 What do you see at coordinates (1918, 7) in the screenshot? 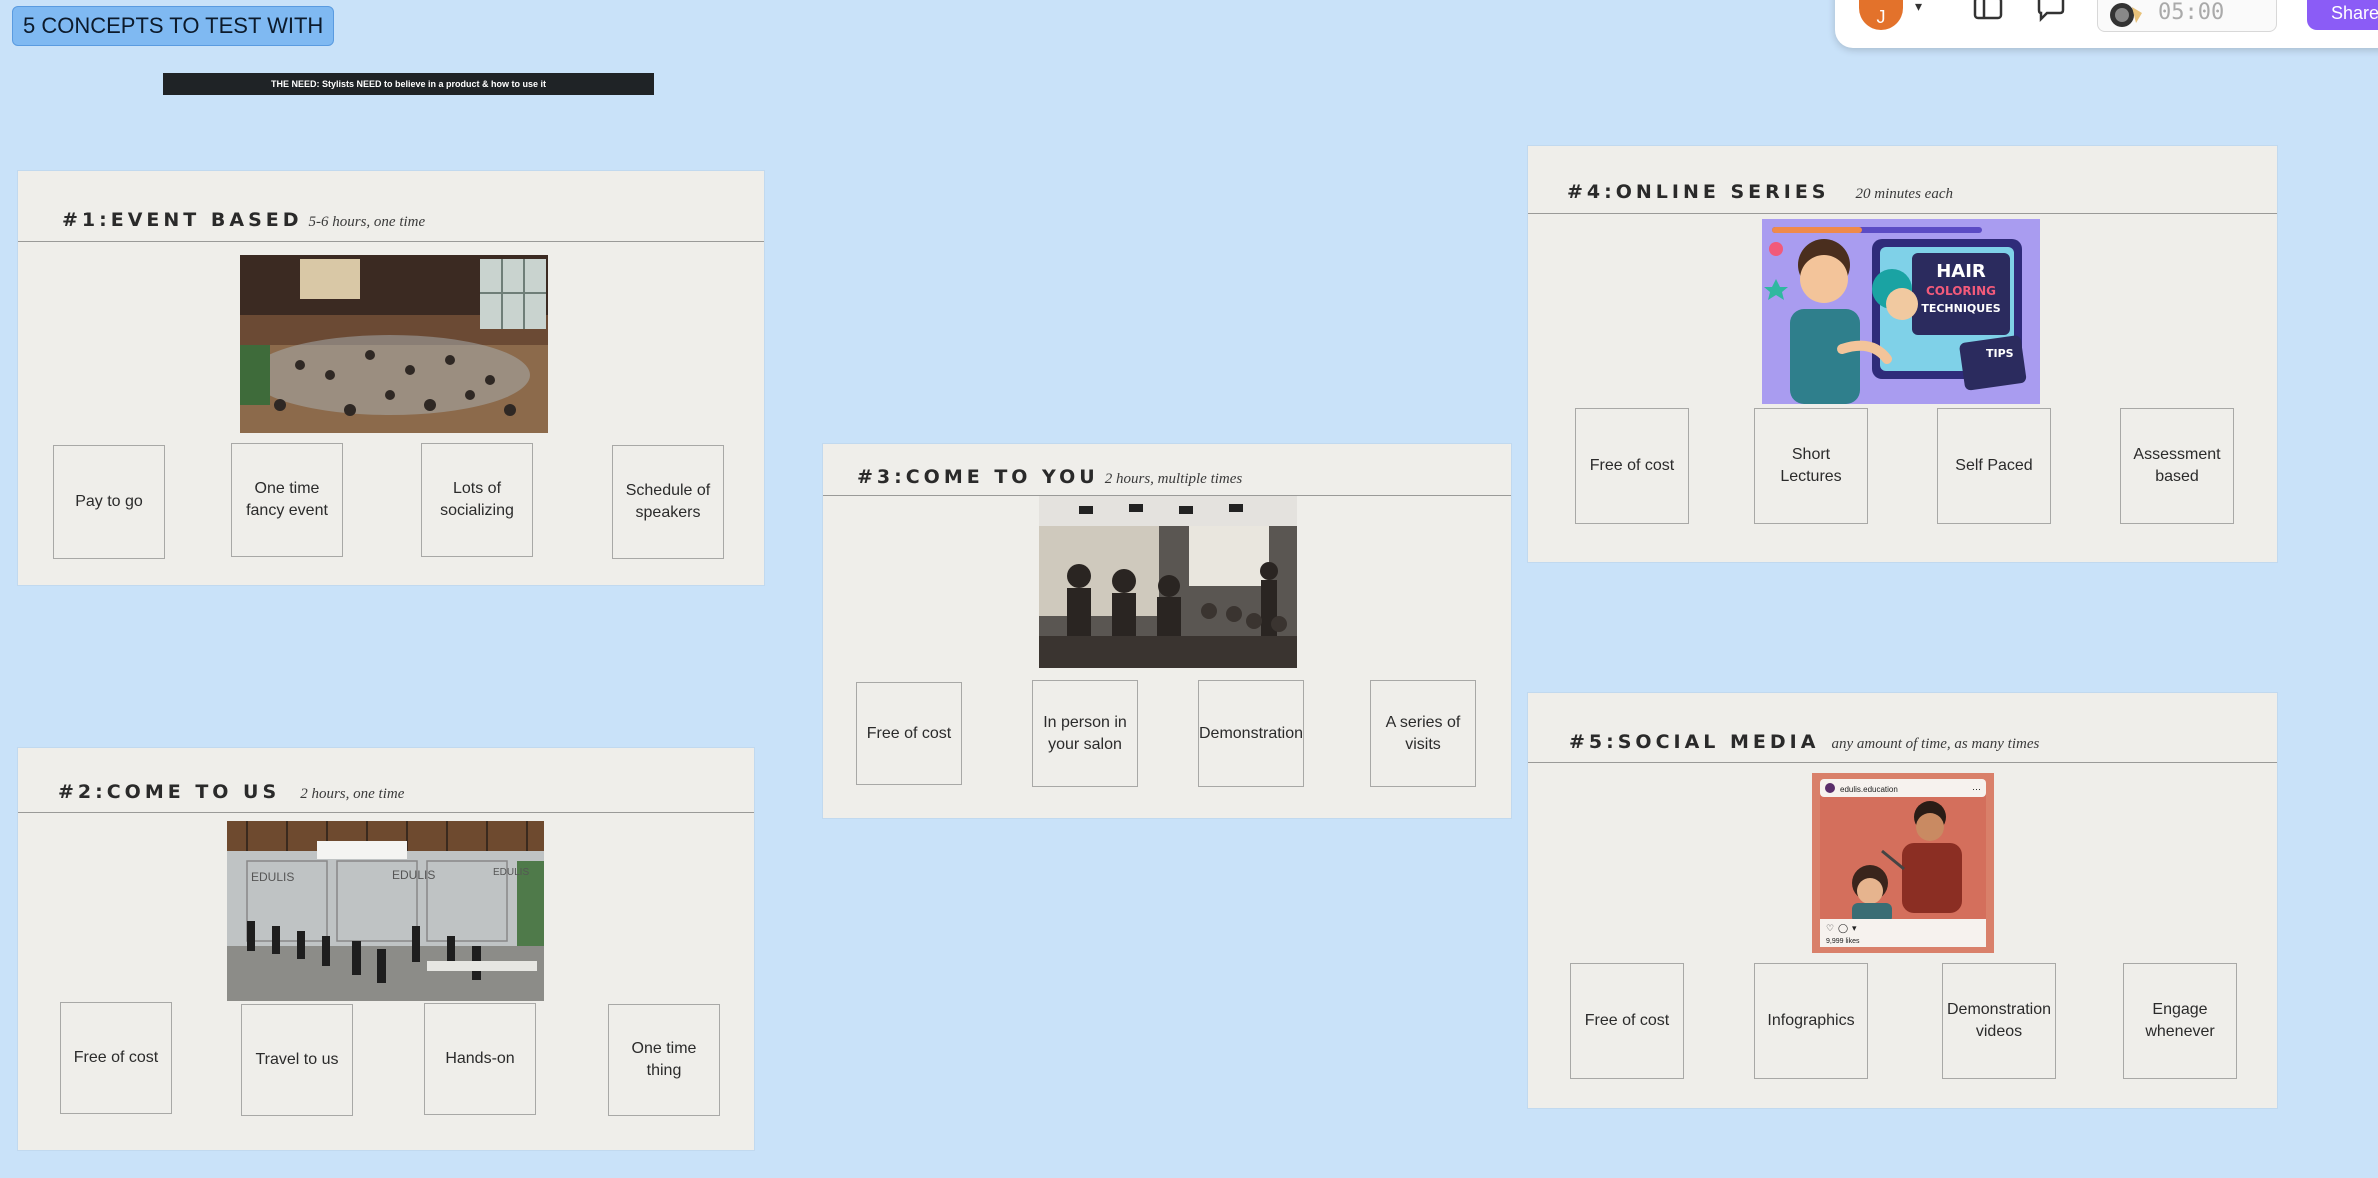
I see `chevron-down-icon: ▾` at bounding box center [1918, 7].